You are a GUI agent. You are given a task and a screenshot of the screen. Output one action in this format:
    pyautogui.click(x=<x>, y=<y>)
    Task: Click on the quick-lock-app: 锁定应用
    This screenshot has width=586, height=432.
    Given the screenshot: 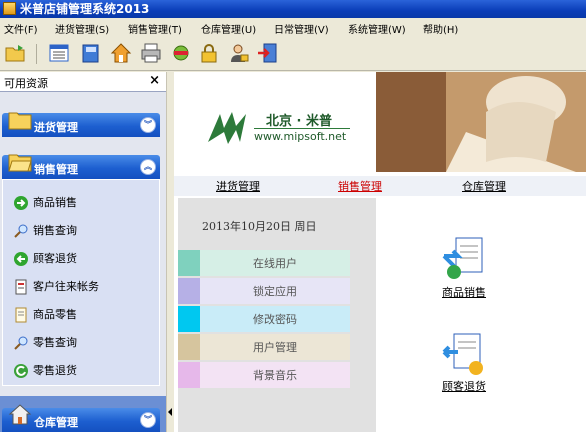 What is the action you would take?
    pyautogui.click(x=264, y=291)
    